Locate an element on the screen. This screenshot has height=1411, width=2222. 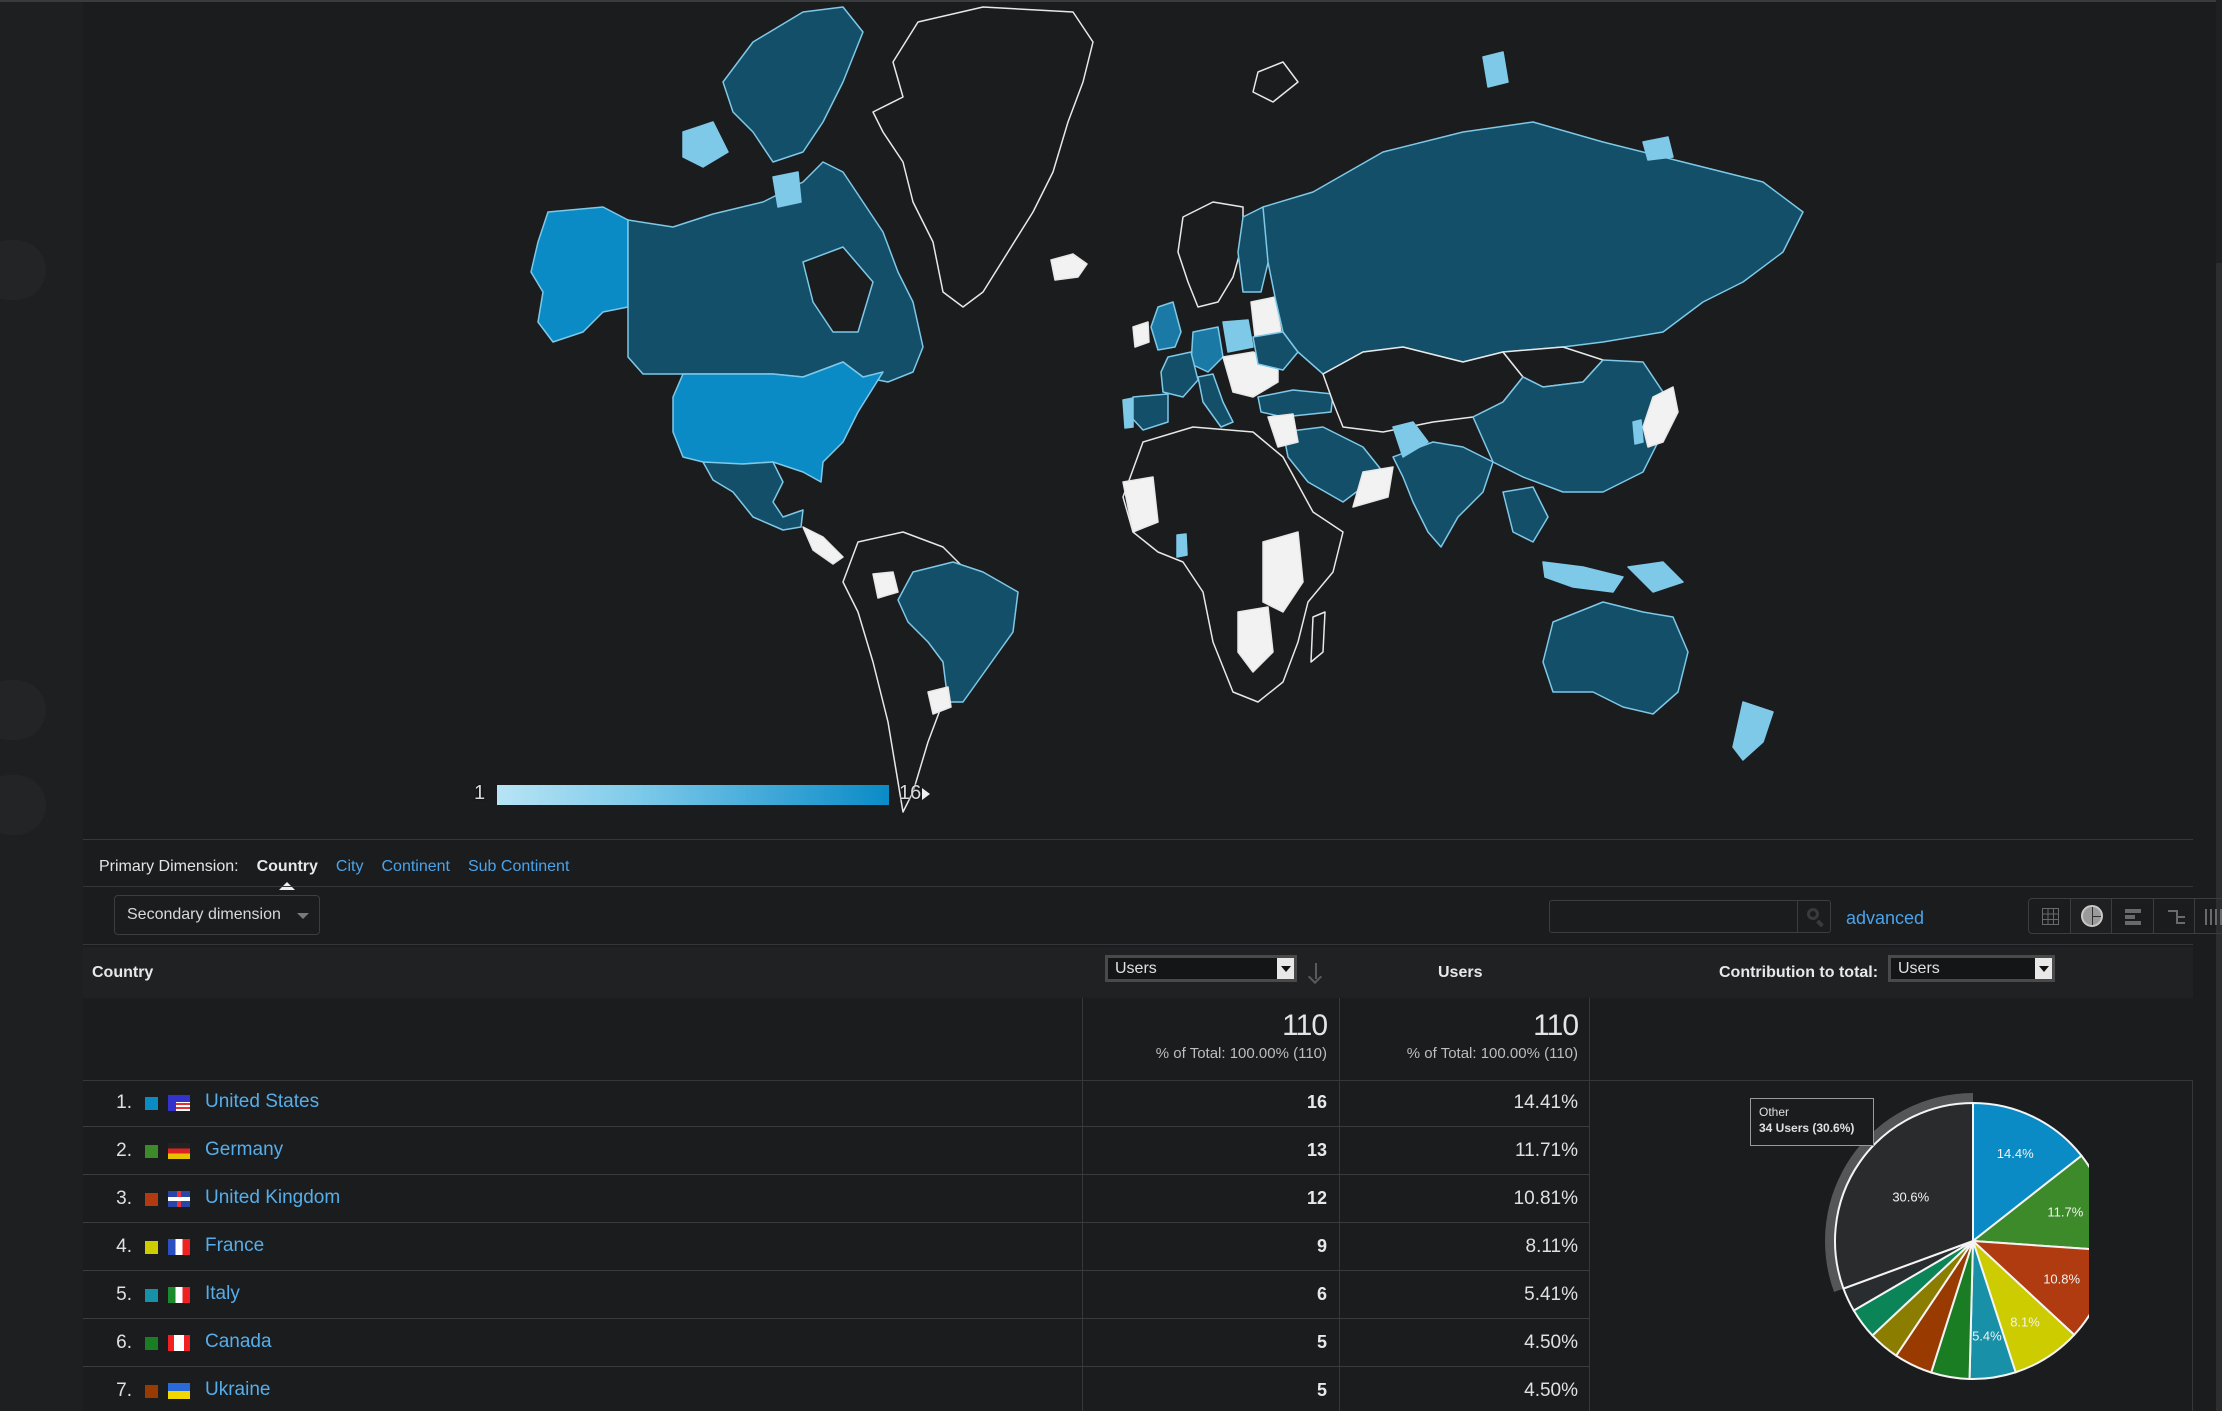
advanced-filter-link: advanced is located at coordinates (1885, 918).